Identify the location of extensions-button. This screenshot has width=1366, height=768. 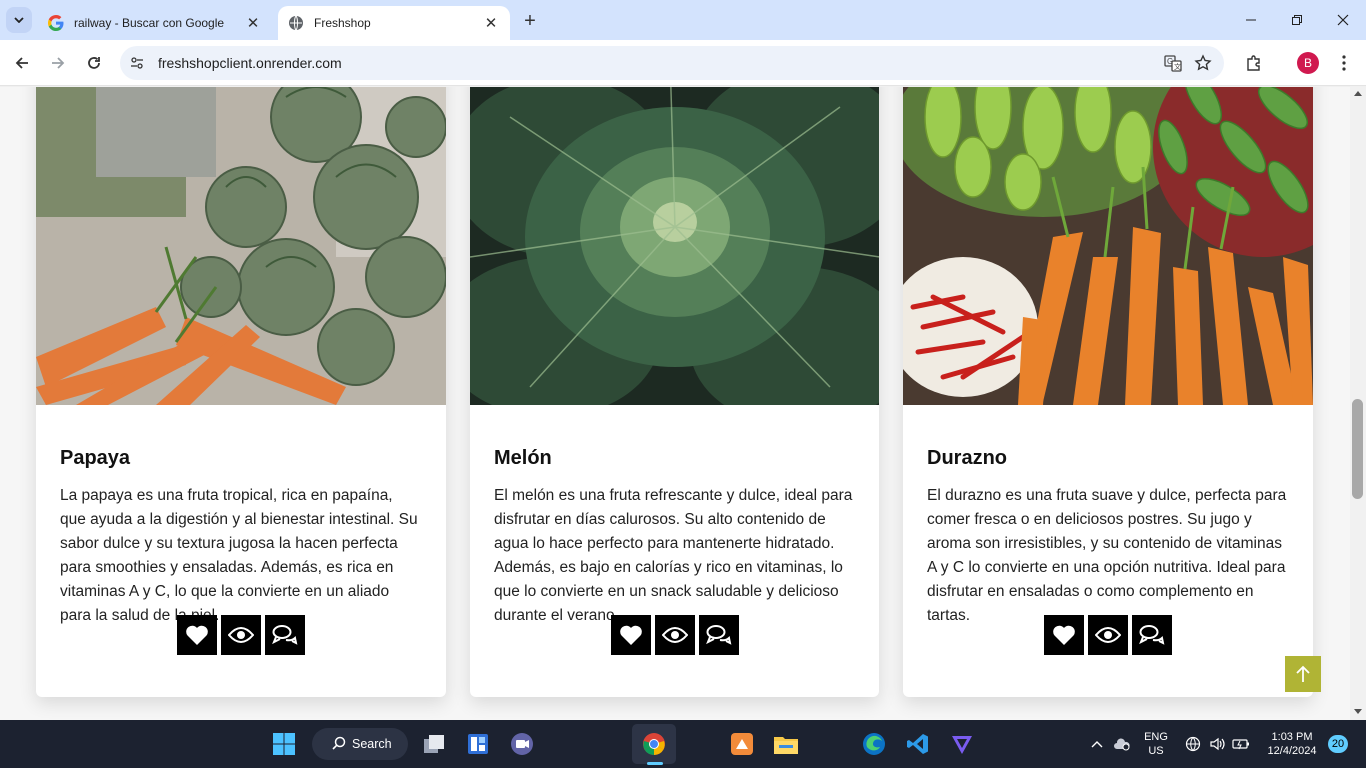
(1254, 63).